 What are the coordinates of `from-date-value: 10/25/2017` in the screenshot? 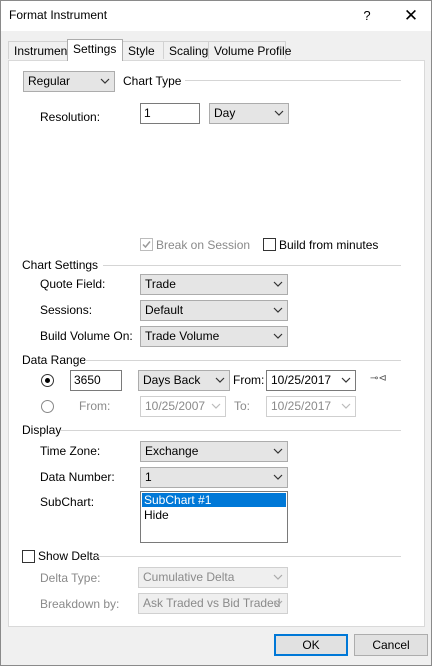 It's located at (301, 380).